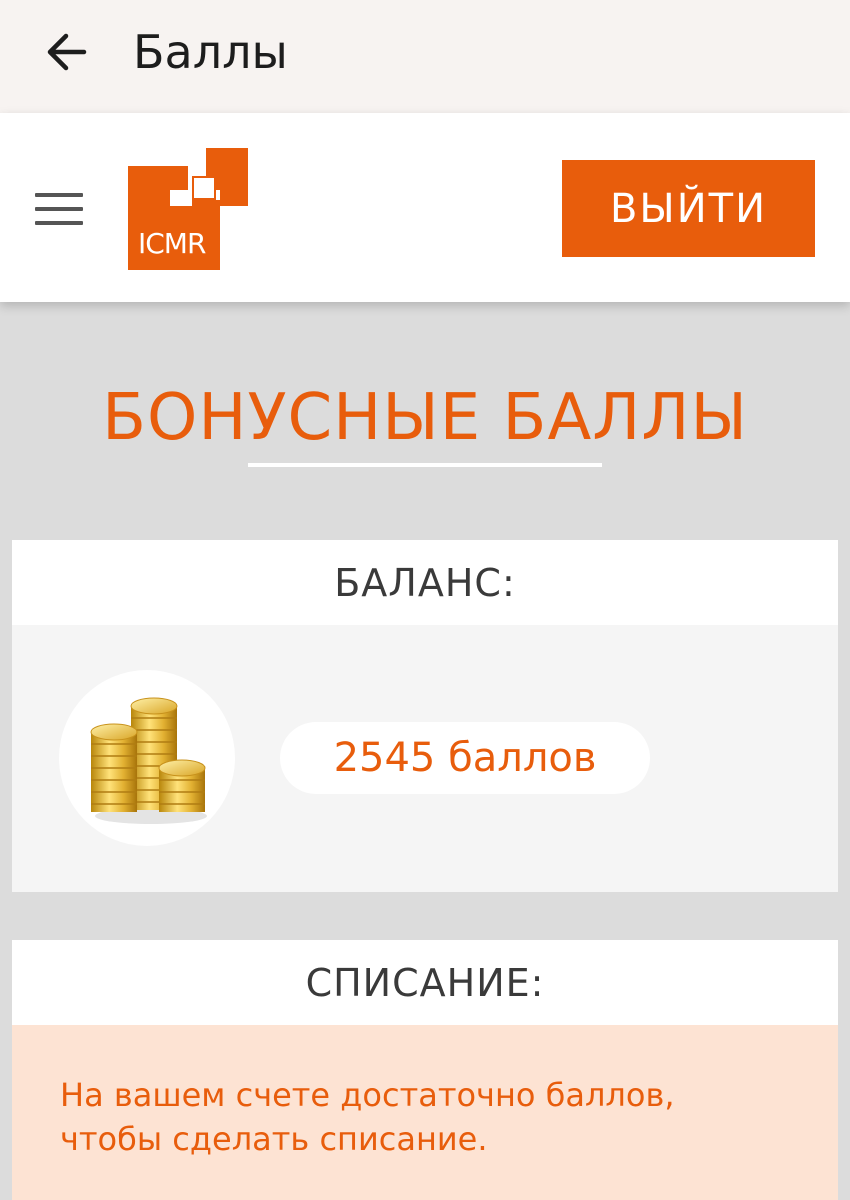 The image size is (850, 1200). What do you see at coordinates (210, 52) in the screenshot?
I see `app-bar-title: Баллы` at bounding box center [210, 52].